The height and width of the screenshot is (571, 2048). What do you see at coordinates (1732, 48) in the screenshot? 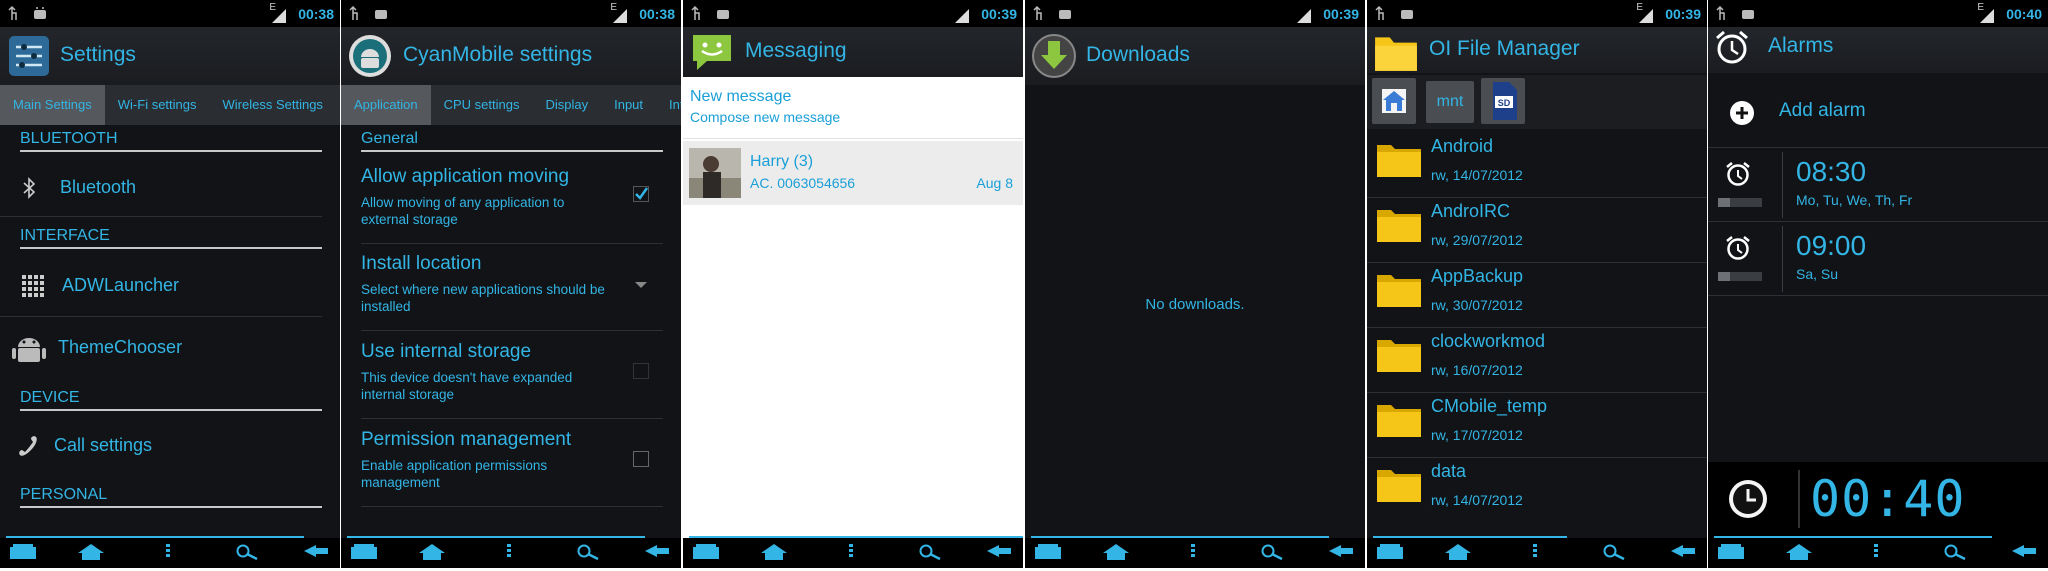
I see `alarm-clock-app-icon` at bounding box center [1732, 48].